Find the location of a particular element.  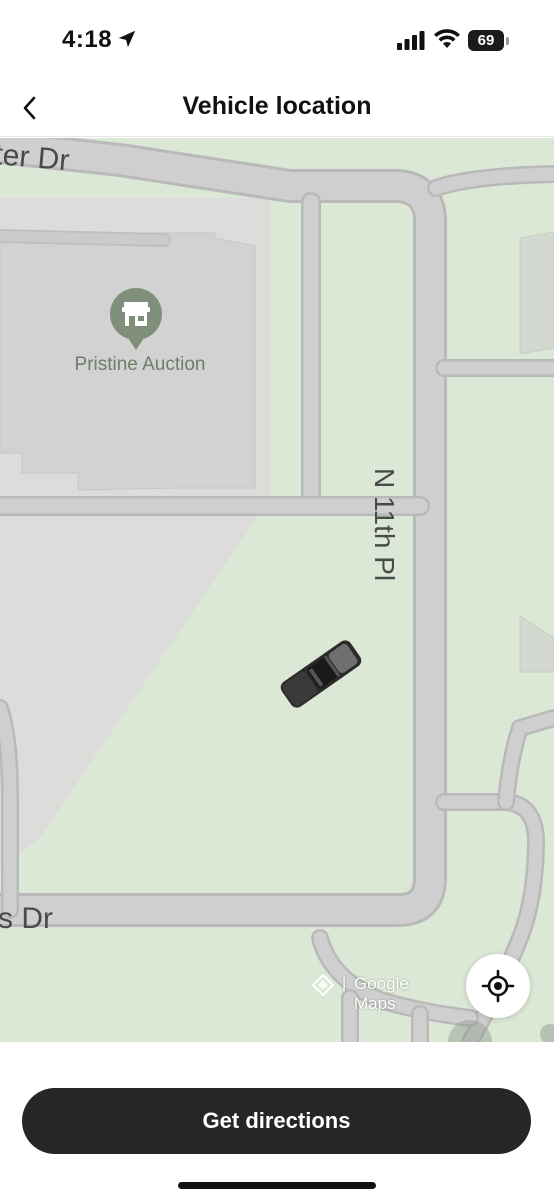

store-icon is located at coordinates (136, 319).